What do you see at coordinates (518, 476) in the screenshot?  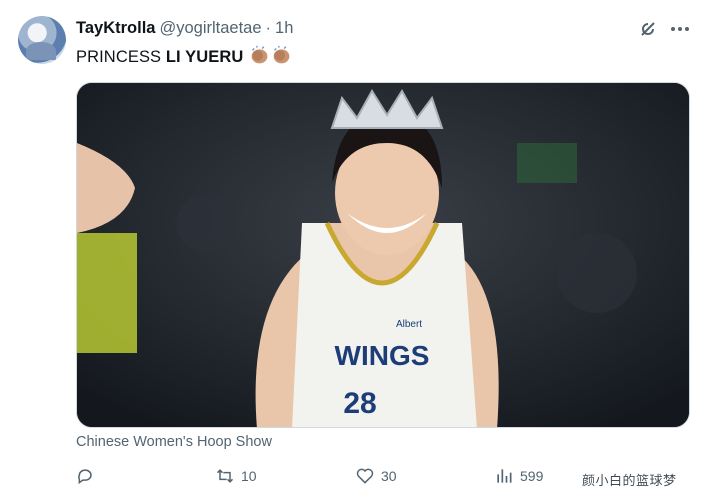 I see `views-button: 599` at bounding box center [518, 476].